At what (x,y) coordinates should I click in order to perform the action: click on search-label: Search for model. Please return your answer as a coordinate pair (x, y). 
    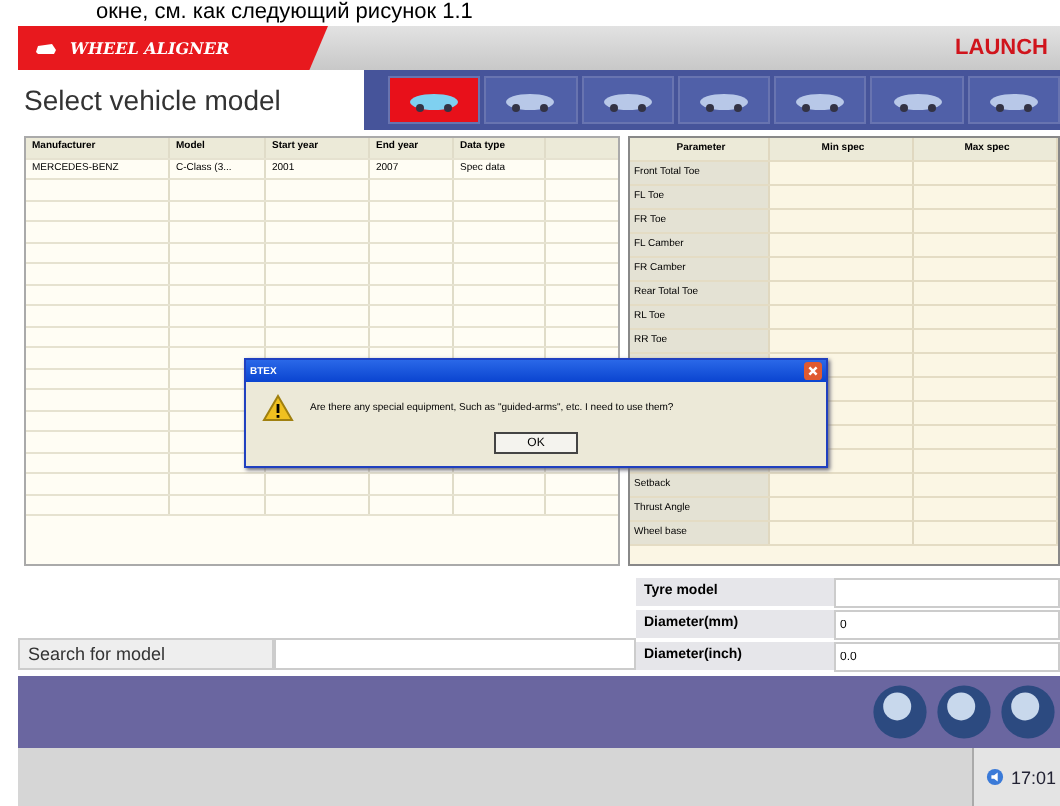
    Looking at the image, I should click on (146, 654).